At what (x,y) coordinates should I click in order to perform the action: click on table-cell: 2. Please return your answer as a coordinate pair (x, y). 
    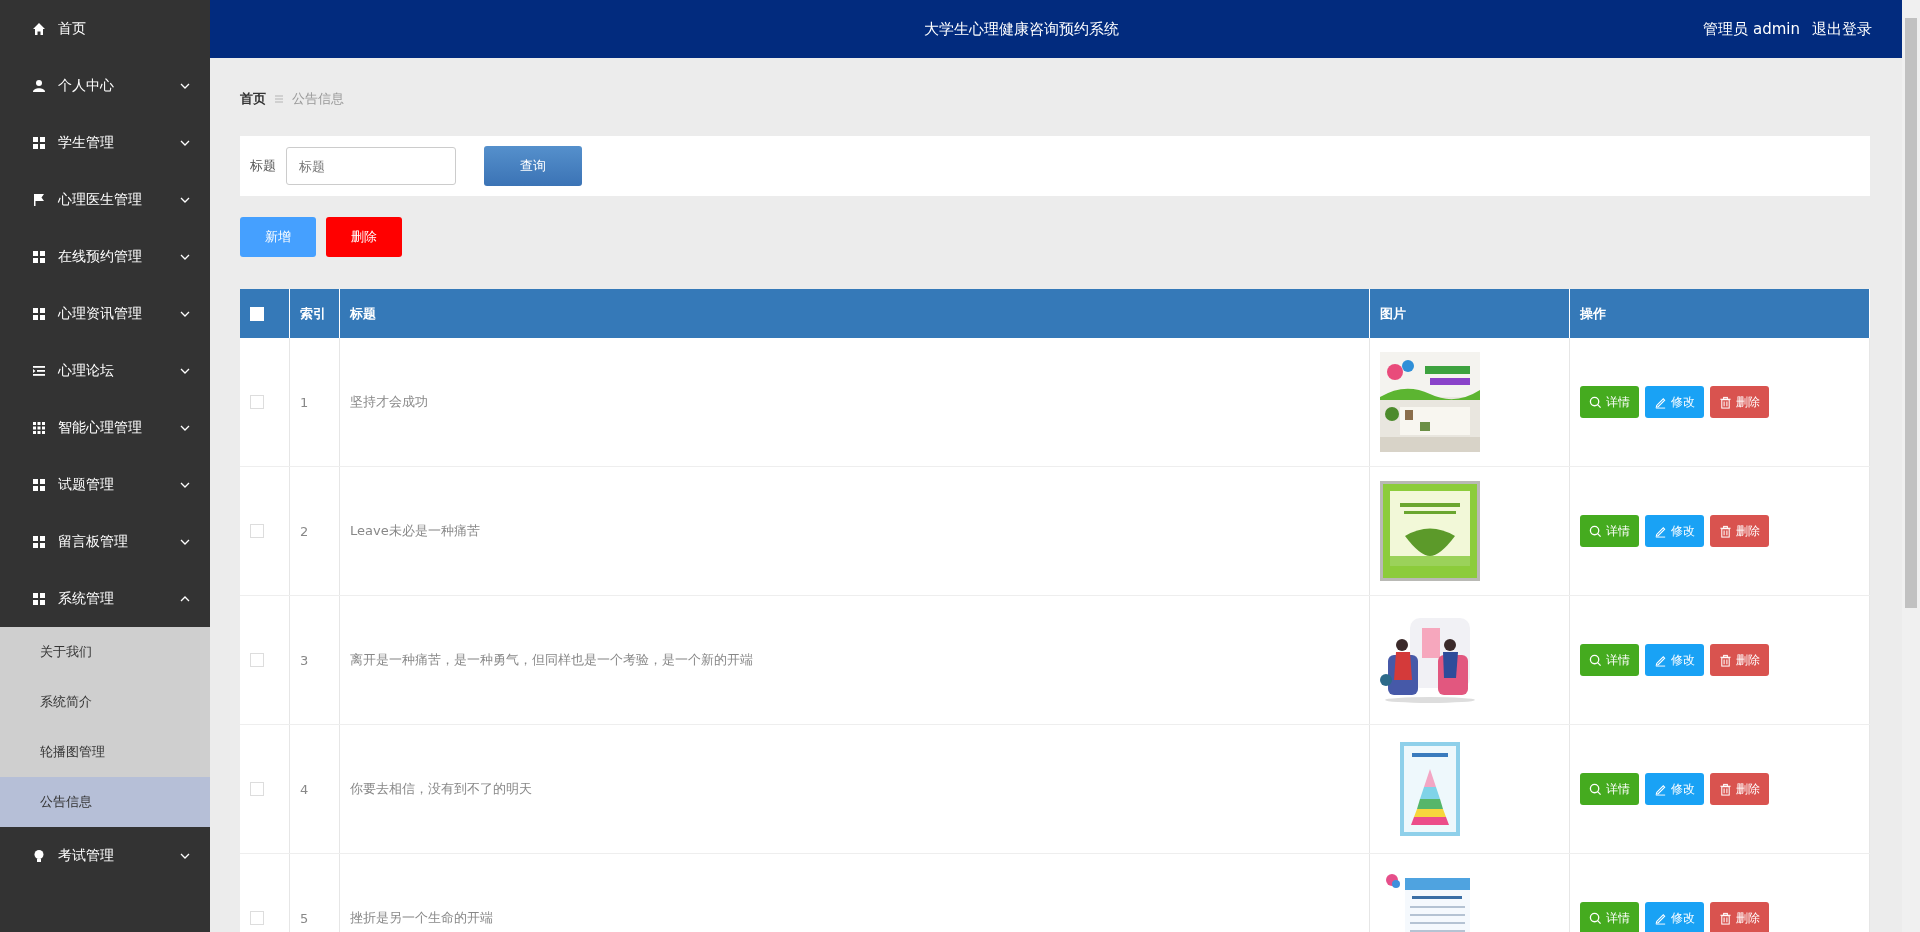
    Looking at the image, I should click on (304, 531).